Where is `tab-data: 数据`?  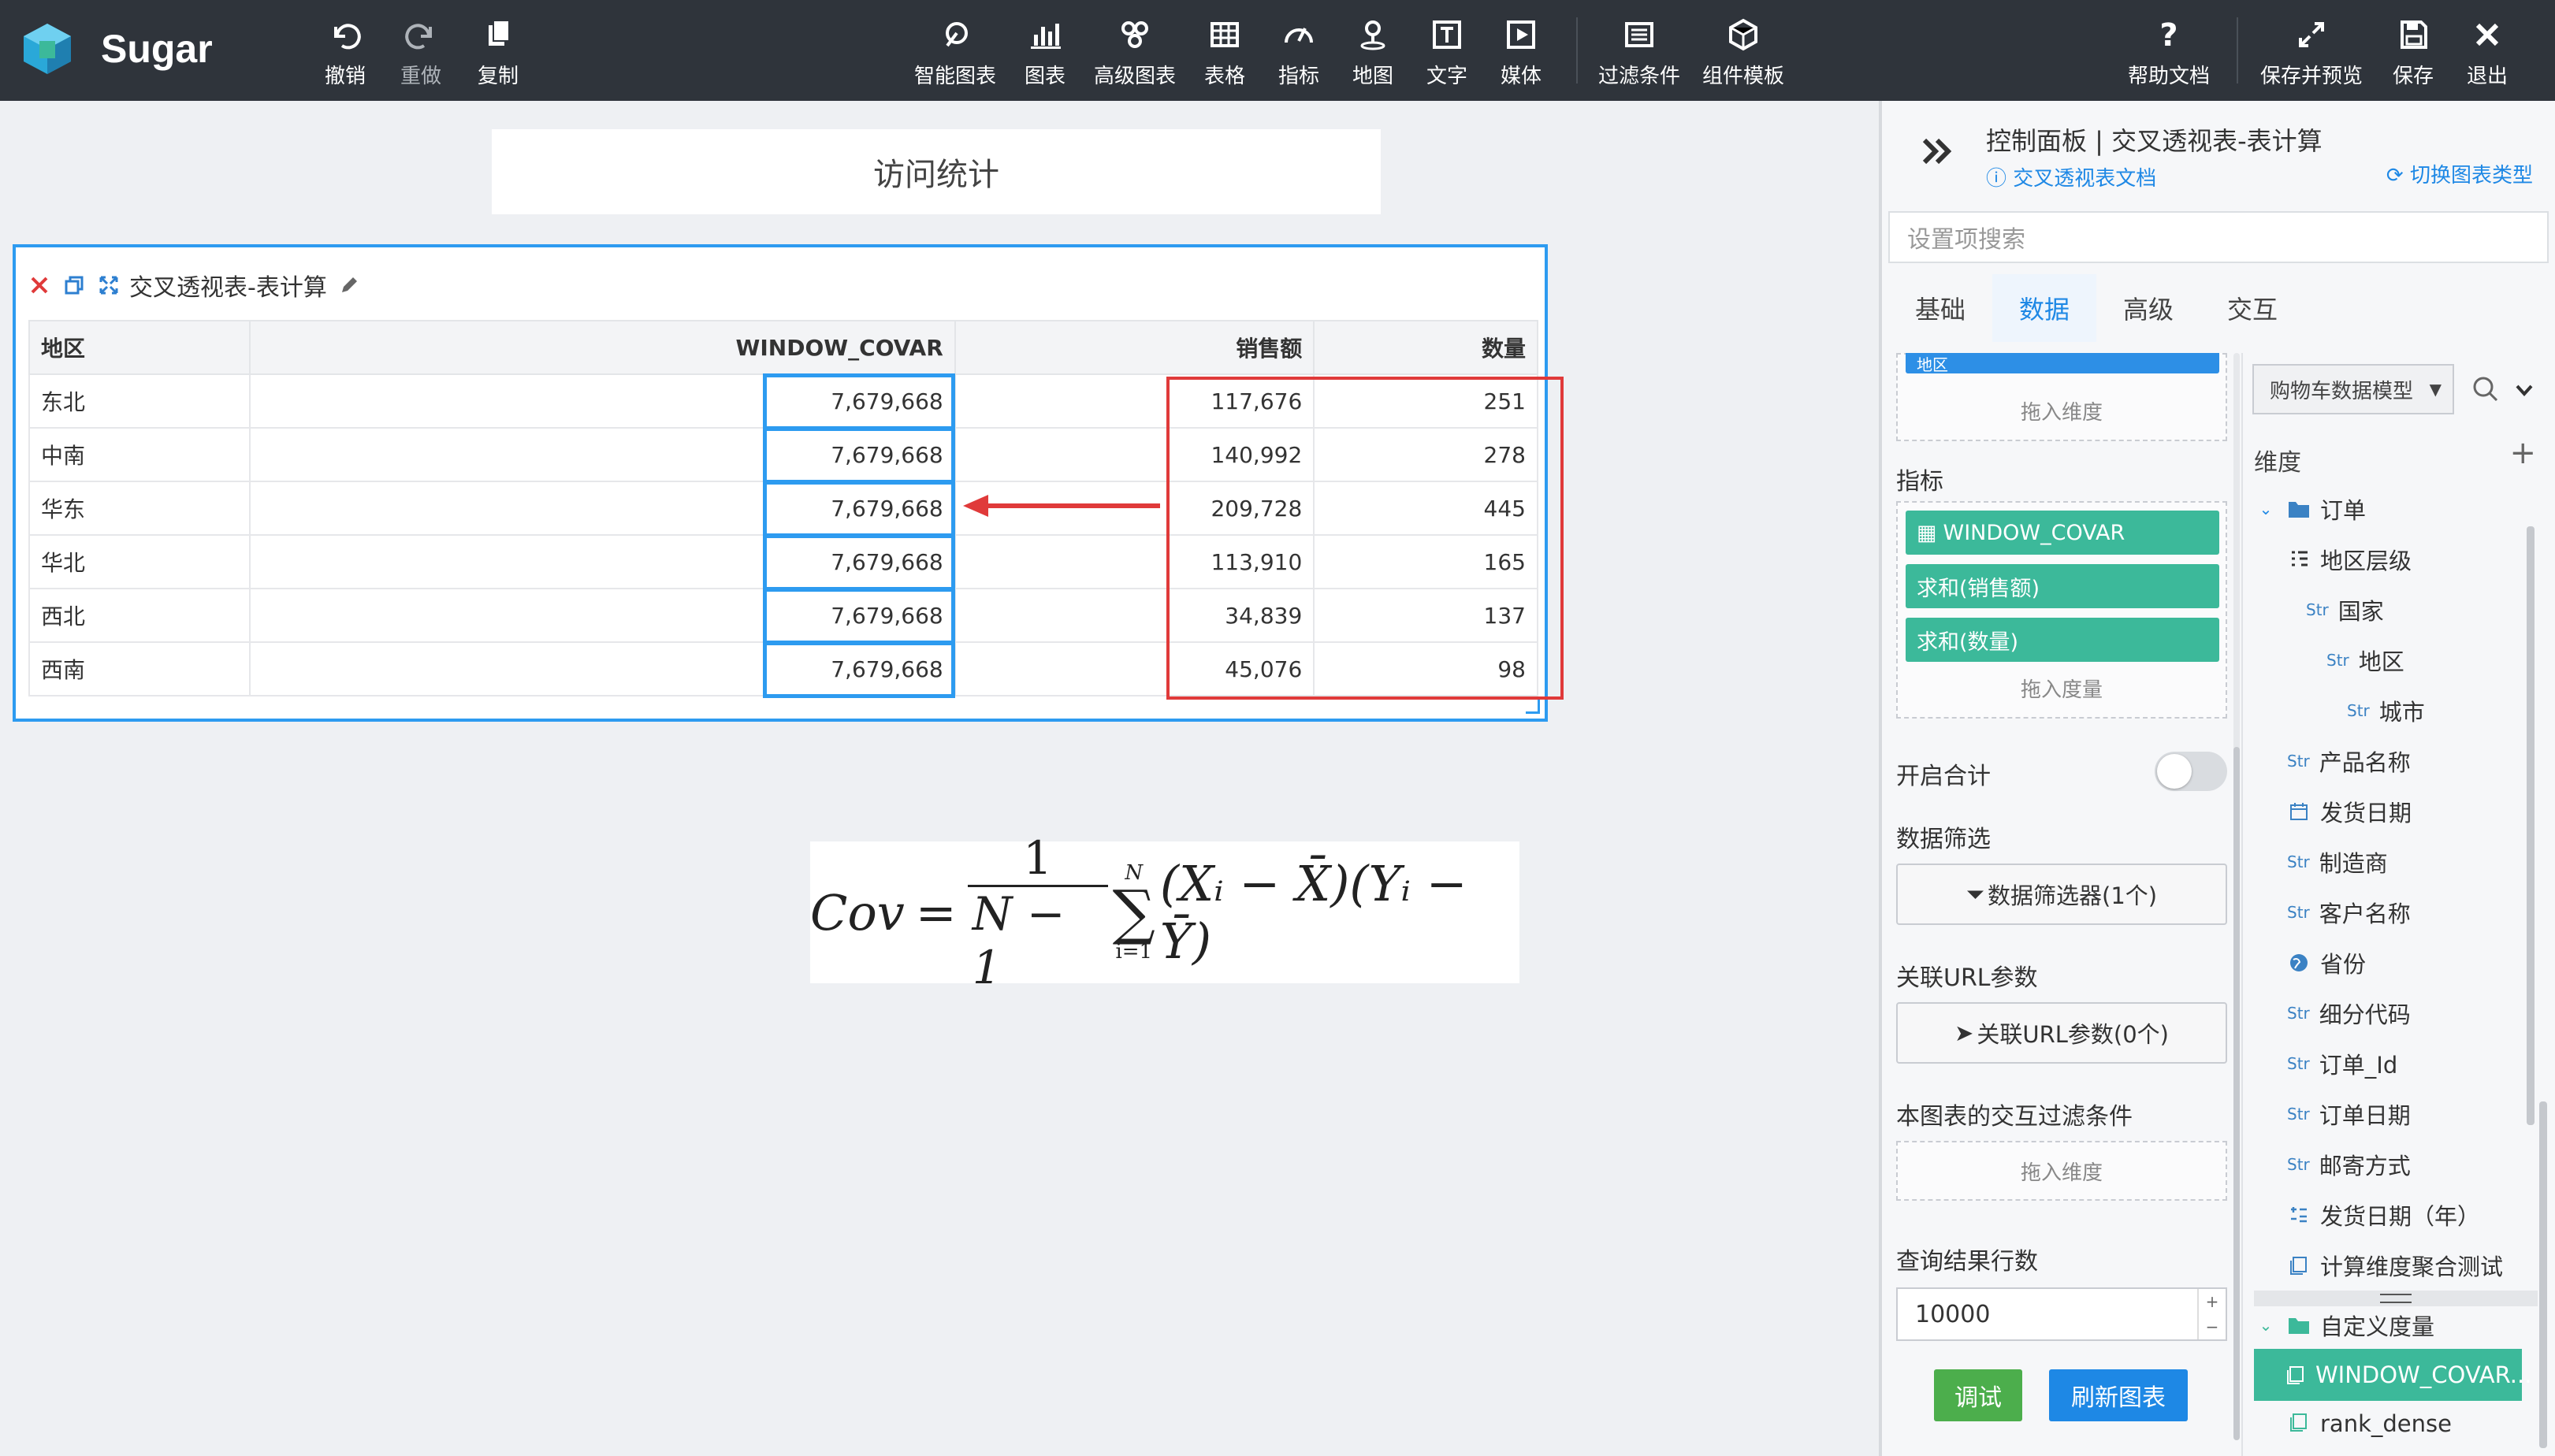 tab-data: 数据 is located at coordinates (2044, 308).